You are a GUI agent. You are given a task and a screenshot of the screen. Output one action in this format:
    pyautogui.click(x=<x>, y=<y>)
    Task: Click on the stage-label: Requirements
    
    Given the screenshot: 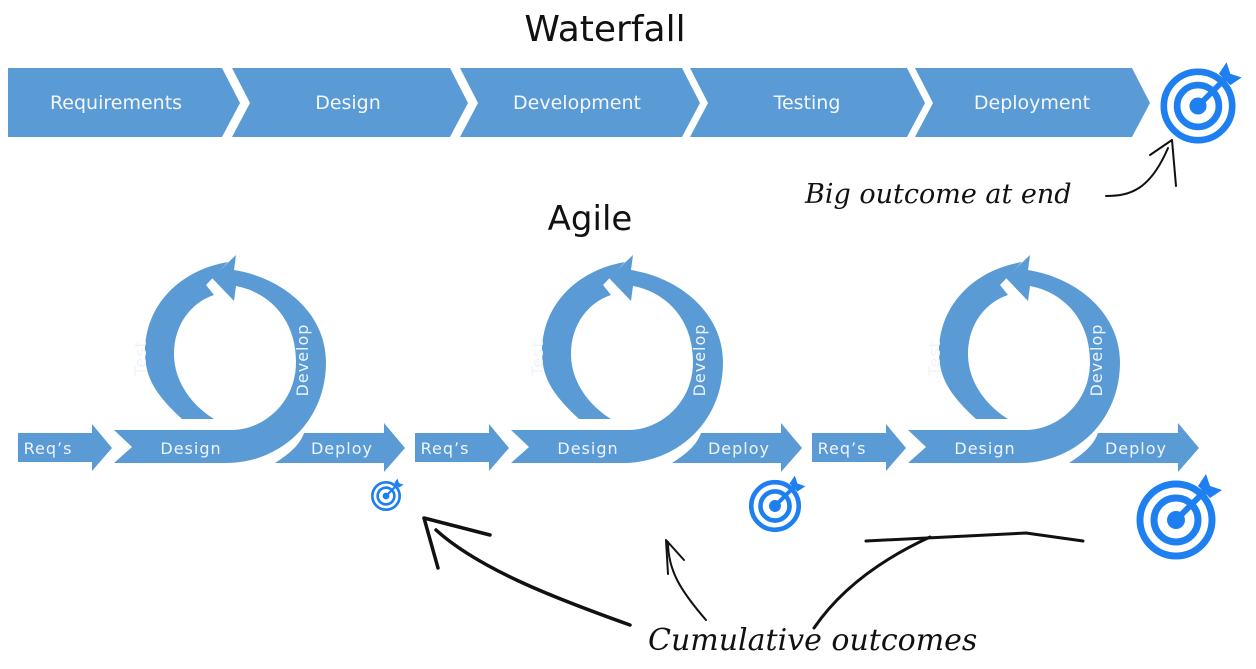 What is the action you would take?
    pyautogui.click(x=116, y=103)
    